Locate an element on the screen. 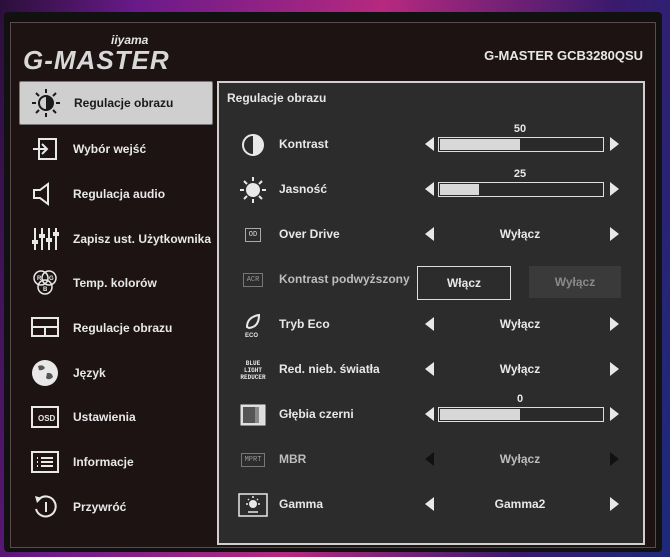  osd-icon: OSD is located at coordinates (45, 417).